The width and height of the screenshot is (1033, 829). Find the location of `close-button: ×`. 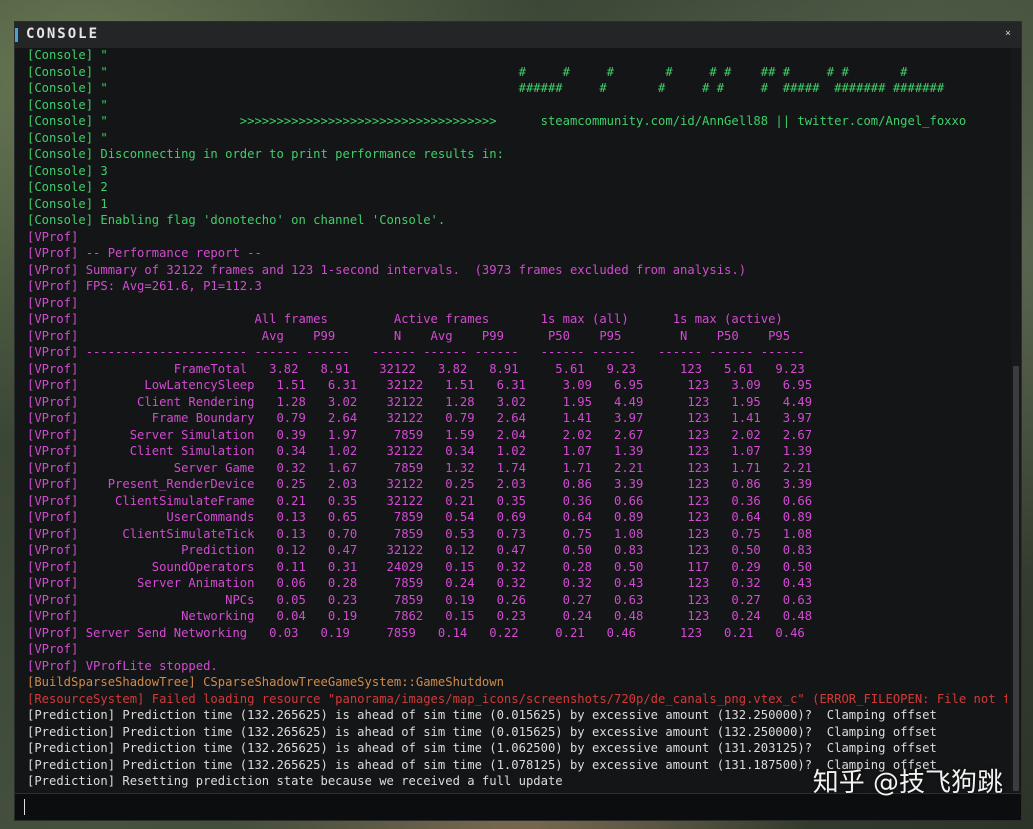

close-button: × is located at coordinates (1008, 34).